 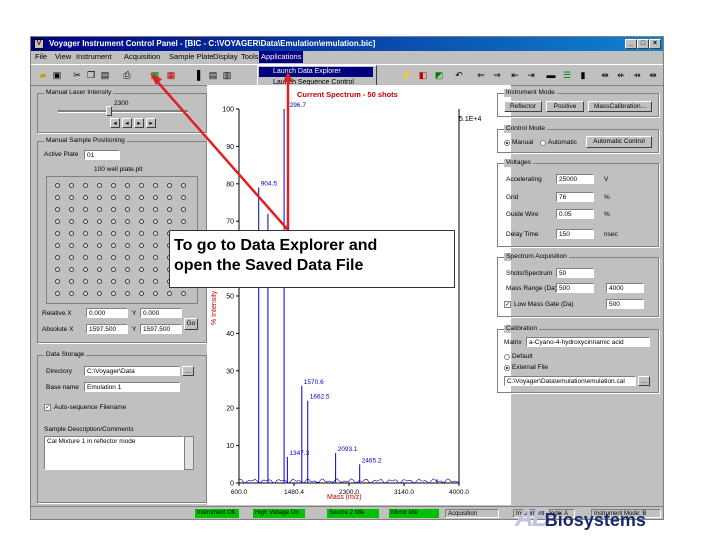 I want to click on zoom-in-icon: ⇤, so click(x=515, y=75).